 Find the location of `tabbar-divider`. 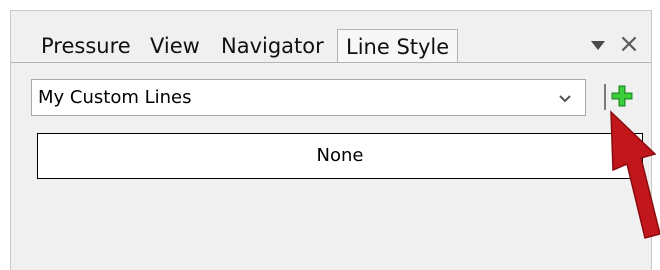

tabbar-divider is located at coordinates (331, 62).